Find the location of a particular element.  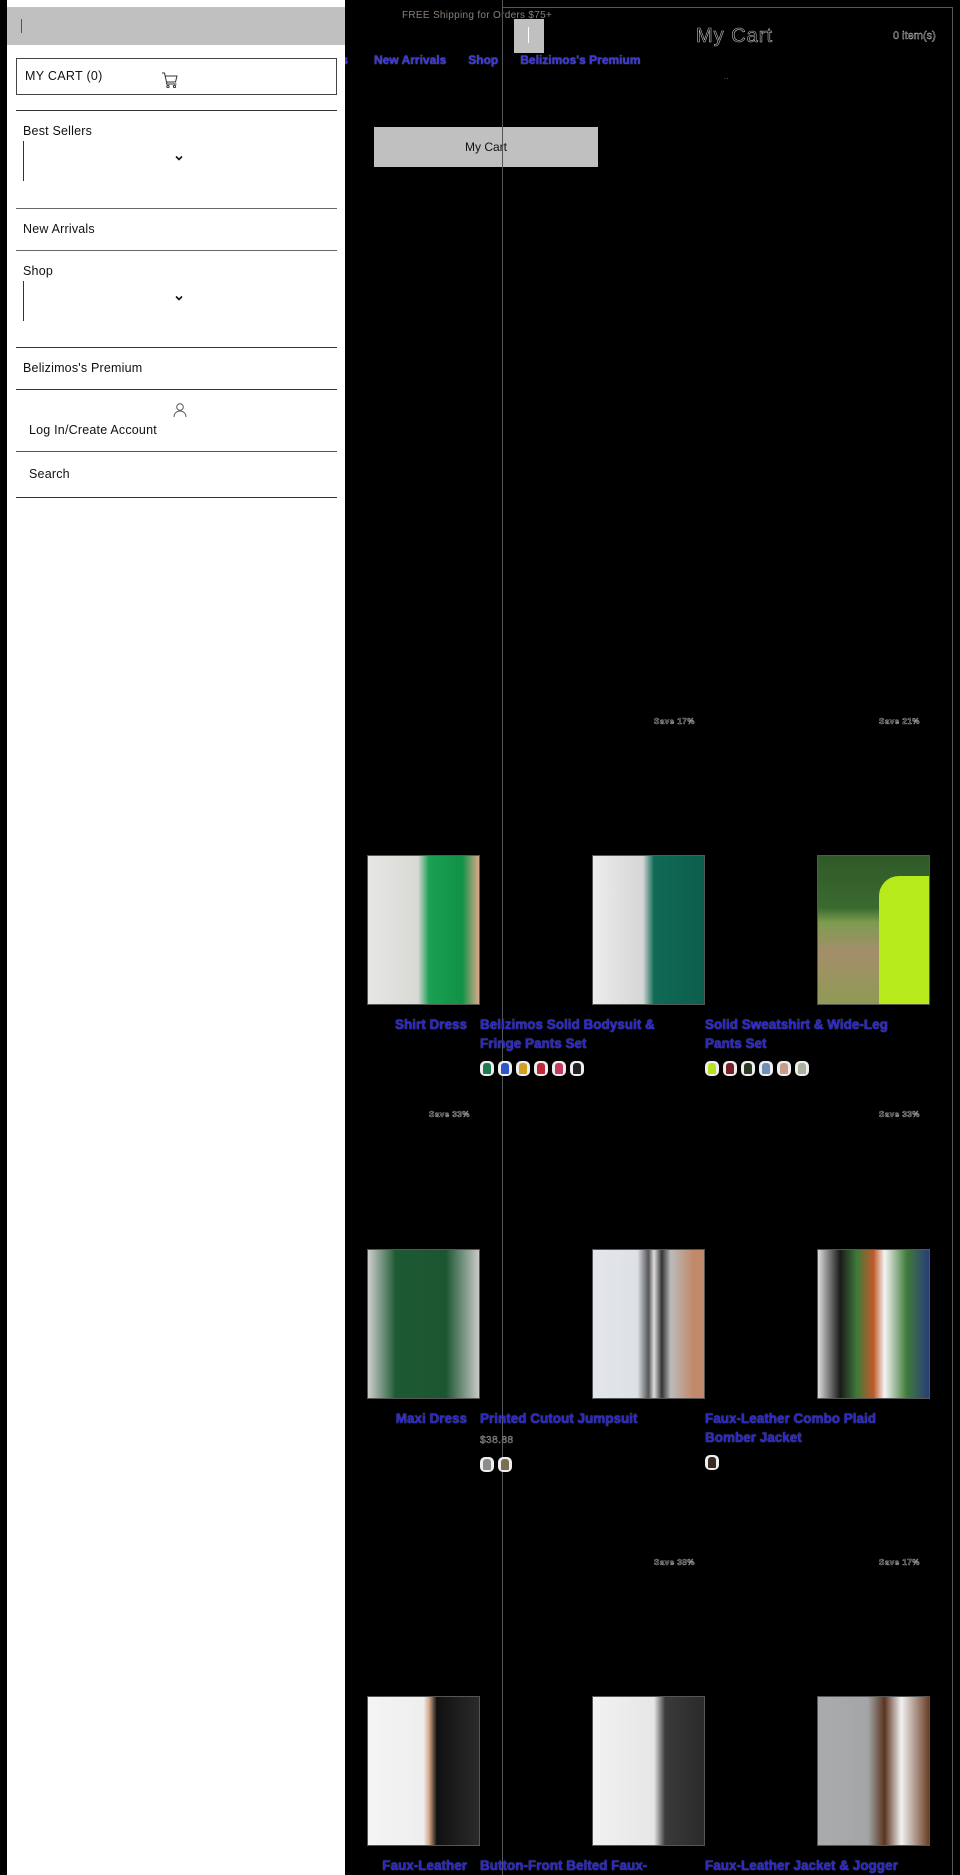

drawer-menu-premium: Belizimos's Premium is located at coordinates (82, 368).